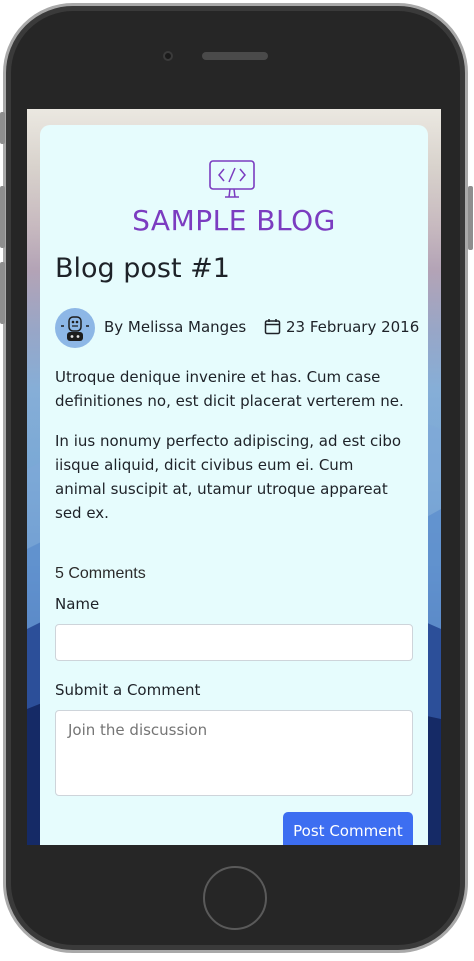 The height and width of the screenshot is (961, 474). I want to click on side-button-right, so click(470, 218).